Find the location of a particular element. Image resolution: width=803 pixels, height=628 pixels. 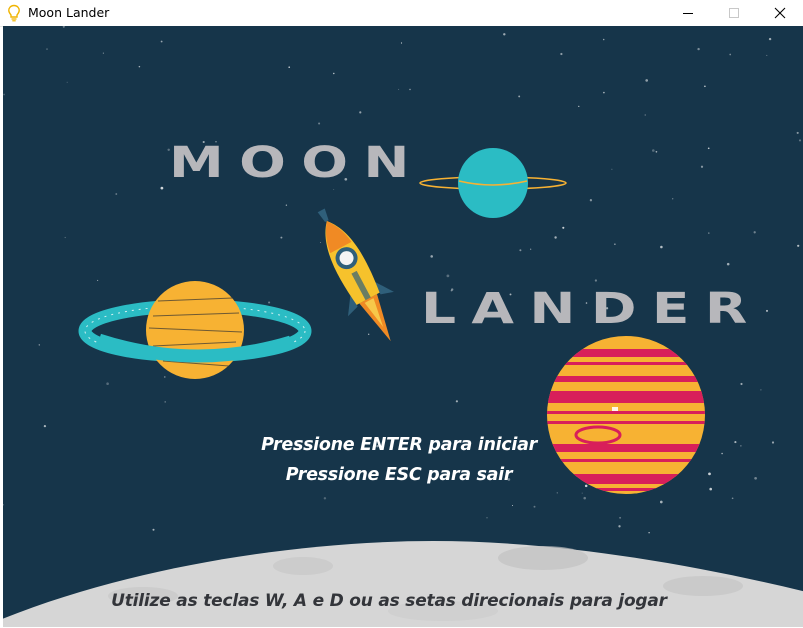

title-moon: MOON is located at coordinates (297, 163).